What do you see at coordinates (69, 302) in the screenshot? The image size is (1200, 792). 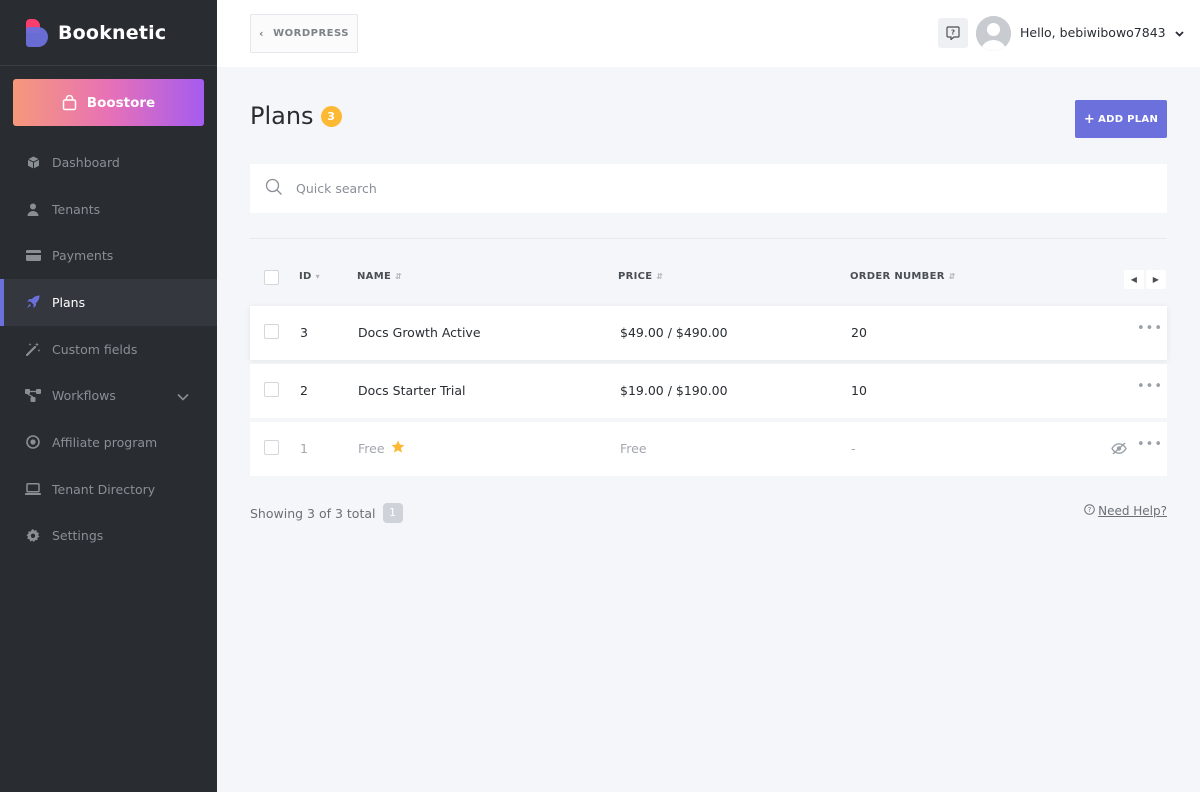 I see `sidebar-item-label: Plans` at bounding box center [69, 302].